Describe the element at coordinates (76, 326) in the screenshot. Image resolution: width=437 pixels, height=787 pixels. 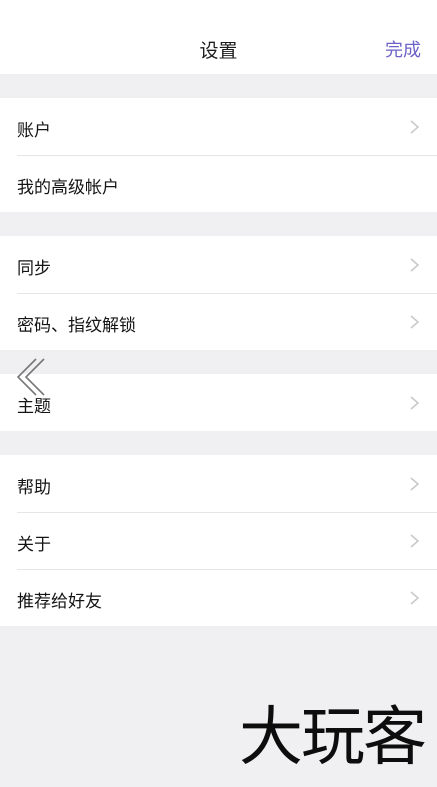
I see `settings-item-label: 密码、指纹解锁` at that location.